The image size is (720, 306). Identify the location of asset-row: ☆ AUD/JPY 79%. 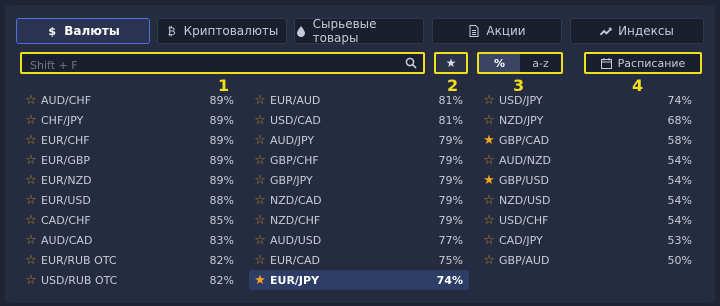
(359, 140).